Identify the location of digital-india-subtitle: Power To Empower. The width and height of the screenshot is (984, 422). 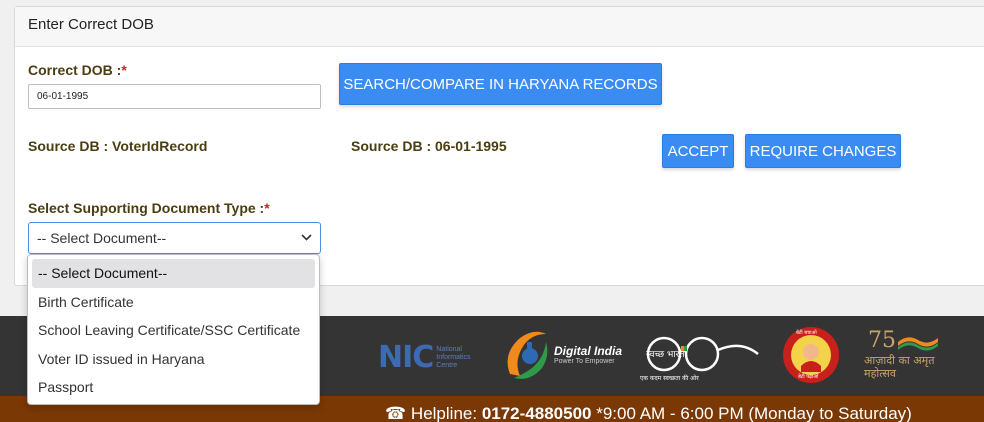
(584, 361).